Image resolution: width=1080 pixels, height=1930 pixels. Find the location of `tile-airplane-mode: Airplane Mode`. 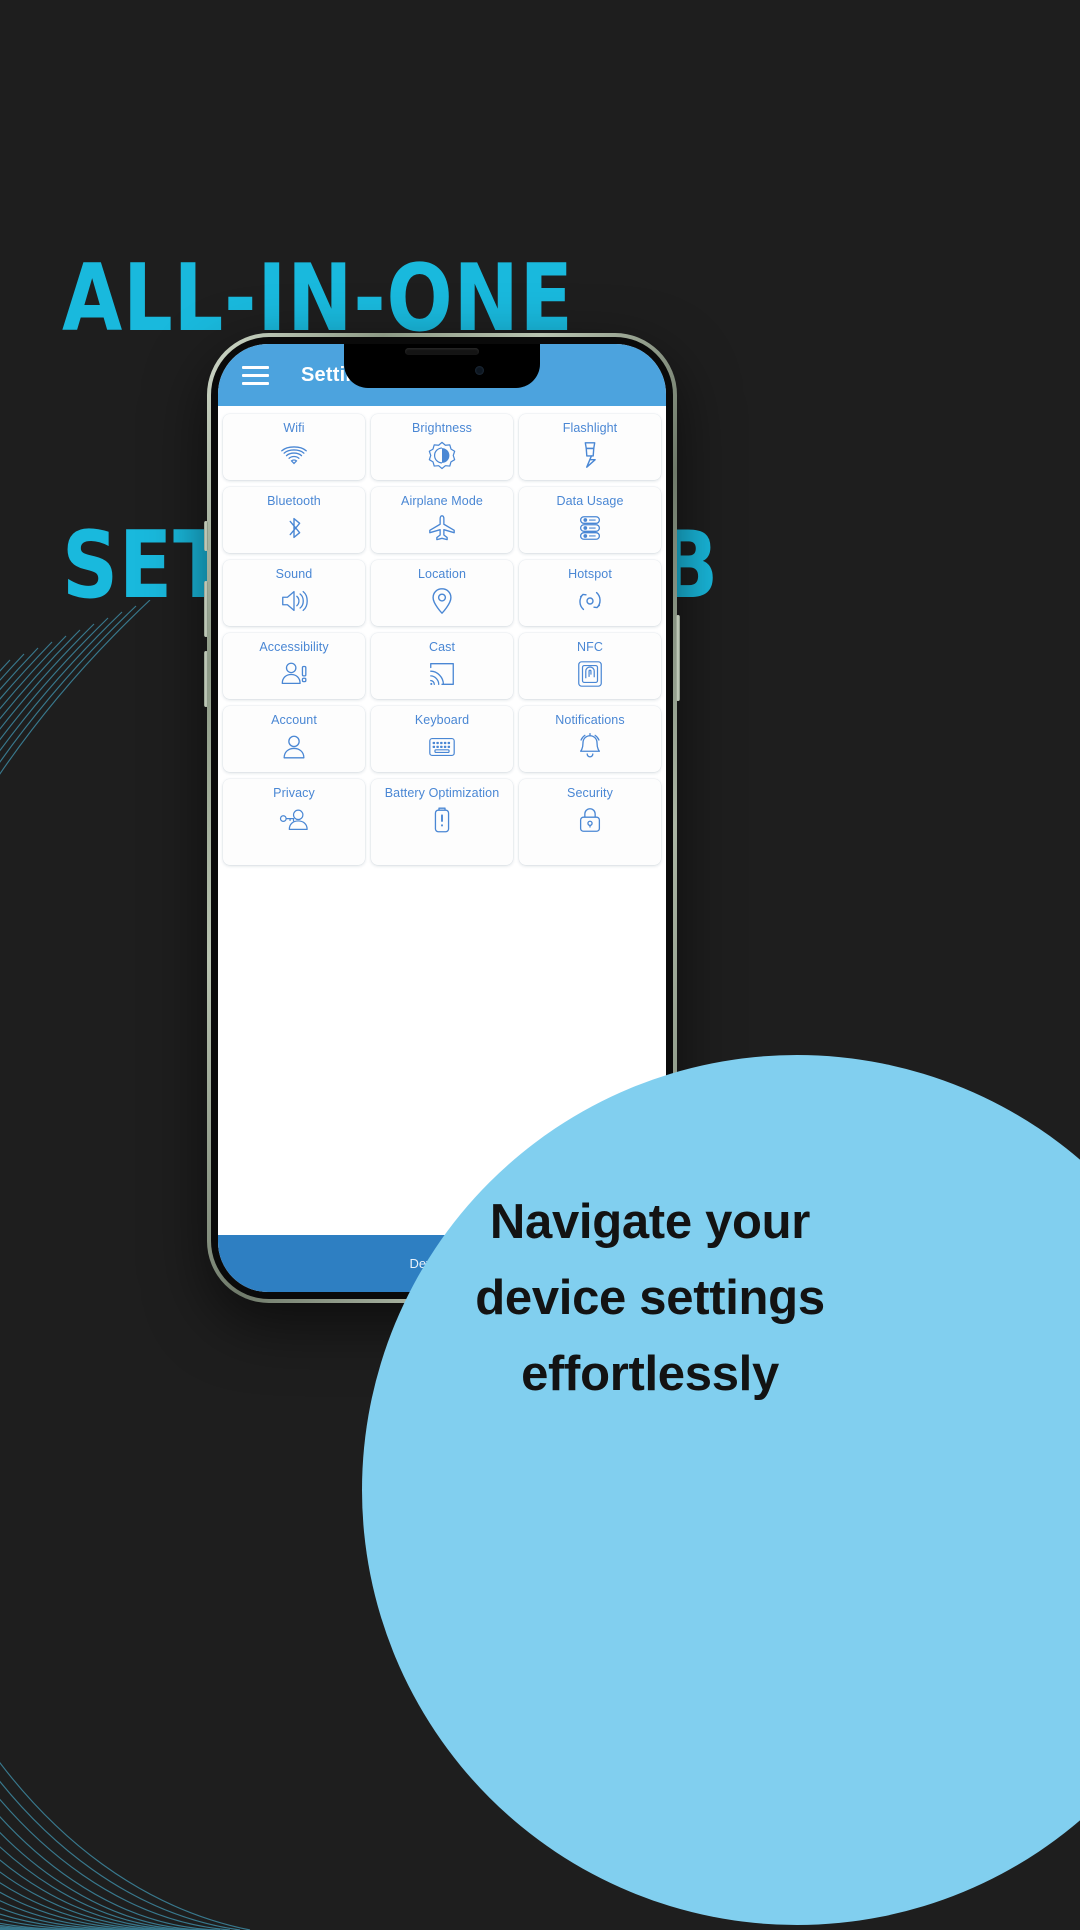

tile-airplane-mode: Airplane Mode is located at coordinates (442, 520).